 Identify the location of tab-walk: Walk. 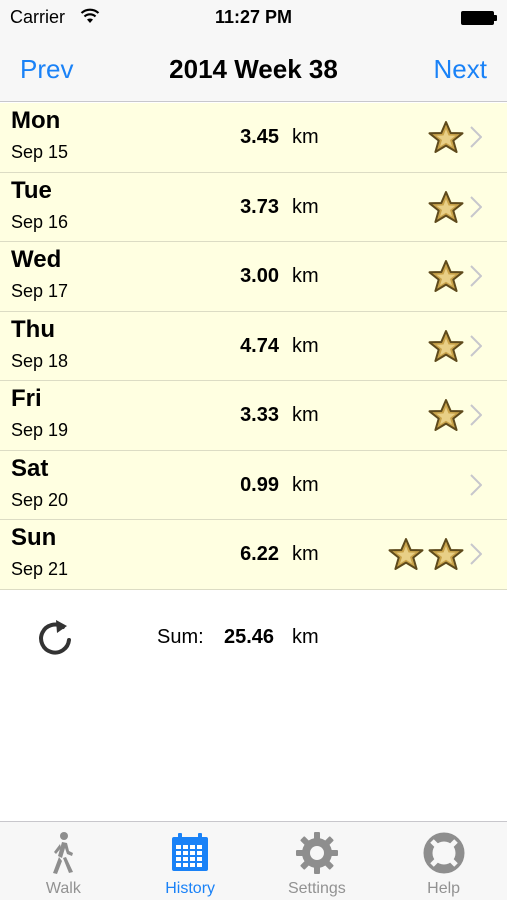
(63, 861).